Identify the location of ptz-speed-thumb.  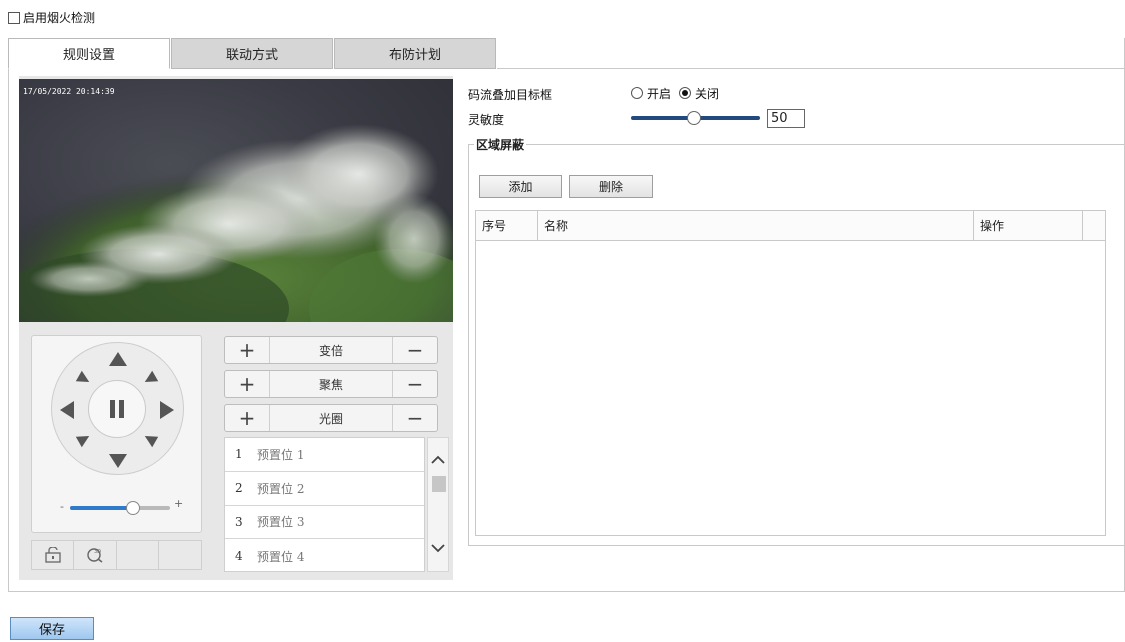
(133, 508).